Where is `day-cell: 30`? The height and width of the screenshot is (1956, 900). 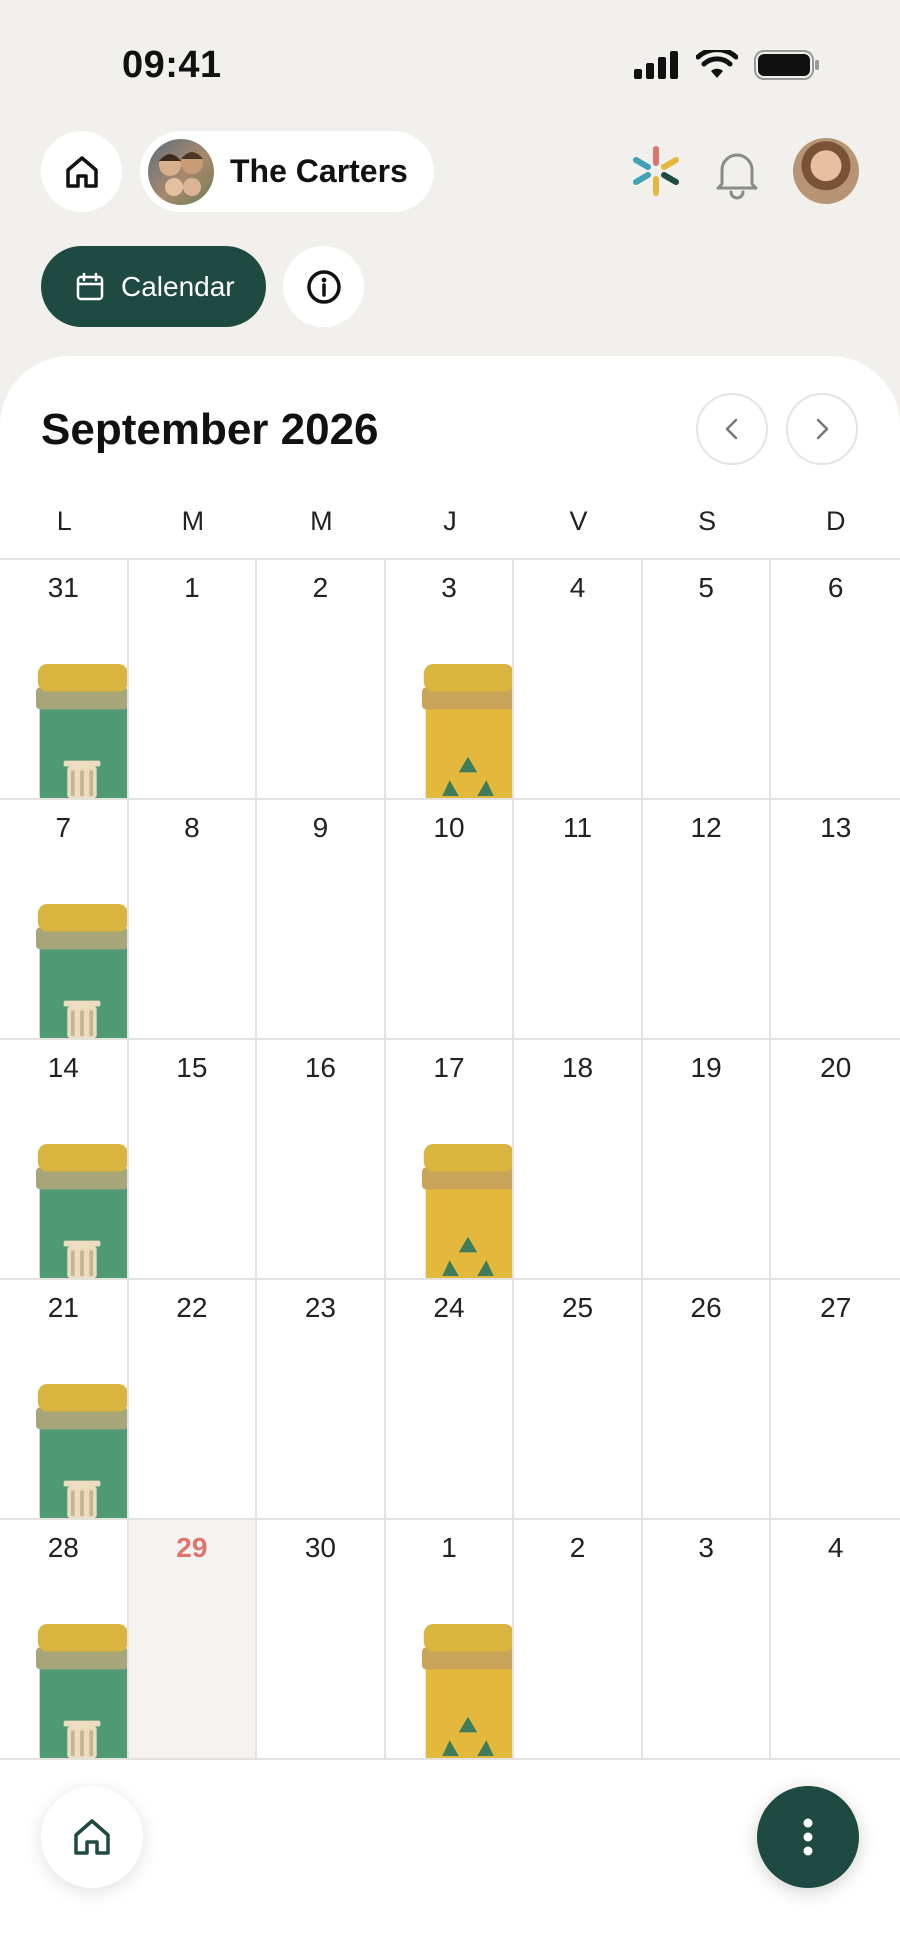 day-cell: 30 is located at coordinates (321, 1640).